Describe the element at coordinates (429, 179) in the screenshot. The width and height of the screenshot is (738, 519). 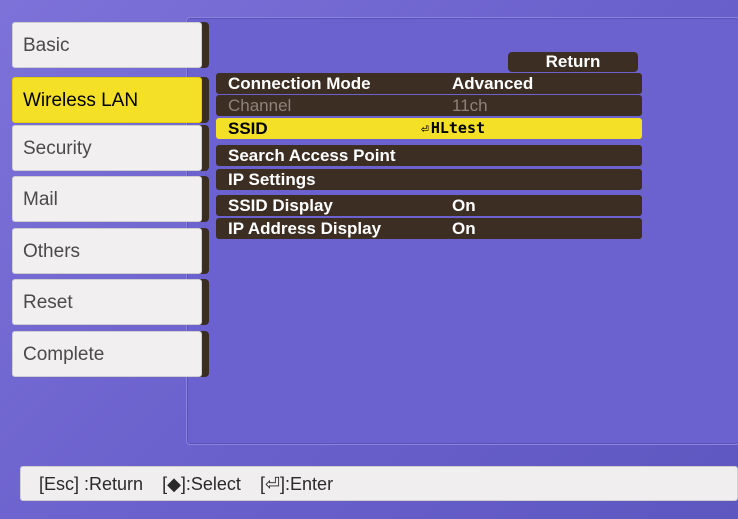
I see `row-ip-settings: IP Settings` at that location.